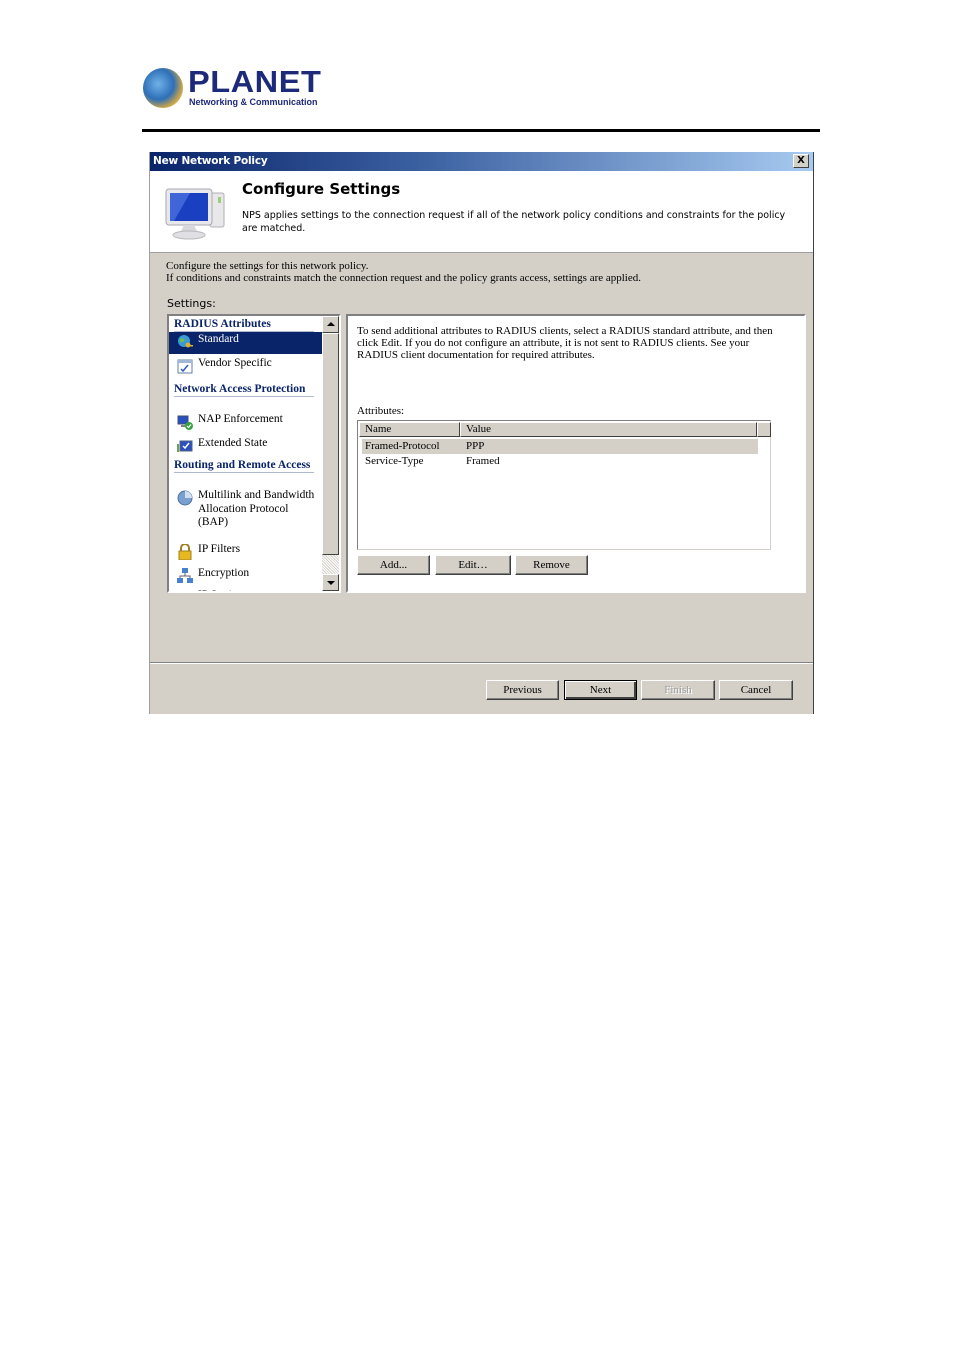 The image size is (954, 1350). Describe the element at coordinates (381, 411) in the screenshot. I see `attributes-label: Attributes:` at that location.